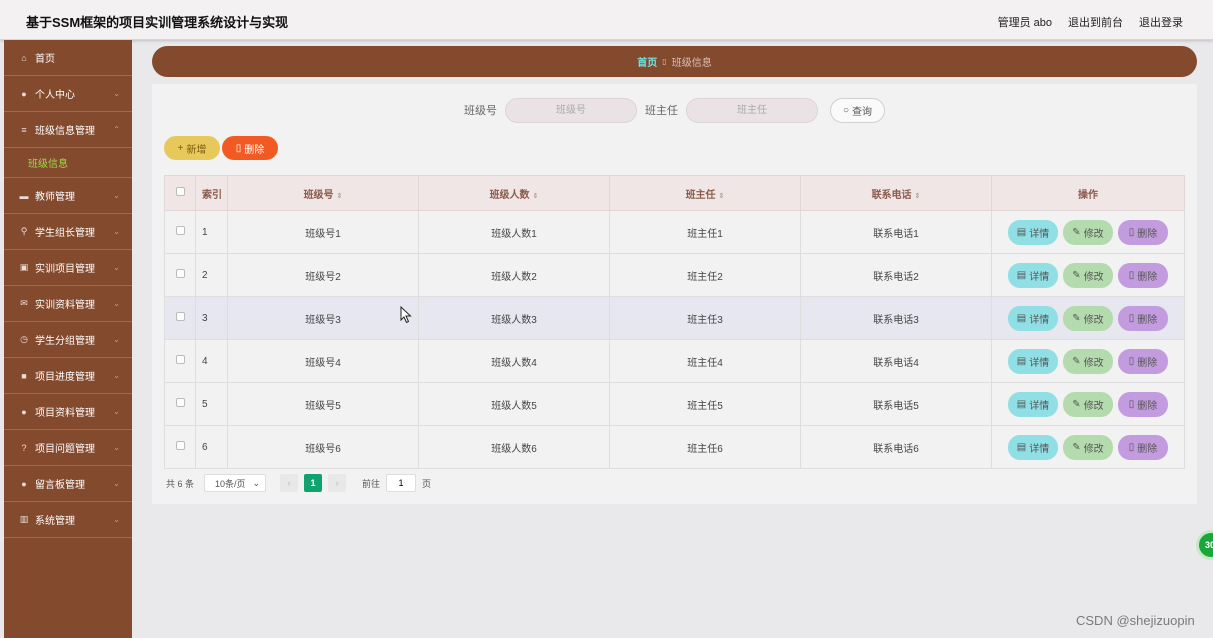 The width and height of the screenshot is (1213, 638). I want to click on floating-badge: 30, so click(1204, 545).